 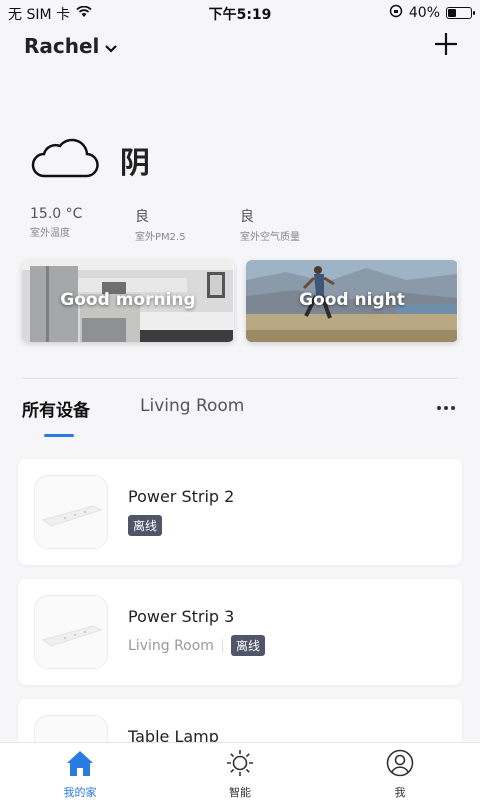 I want to click on nav-my-home: 我的家, so click(x=80, y=771).